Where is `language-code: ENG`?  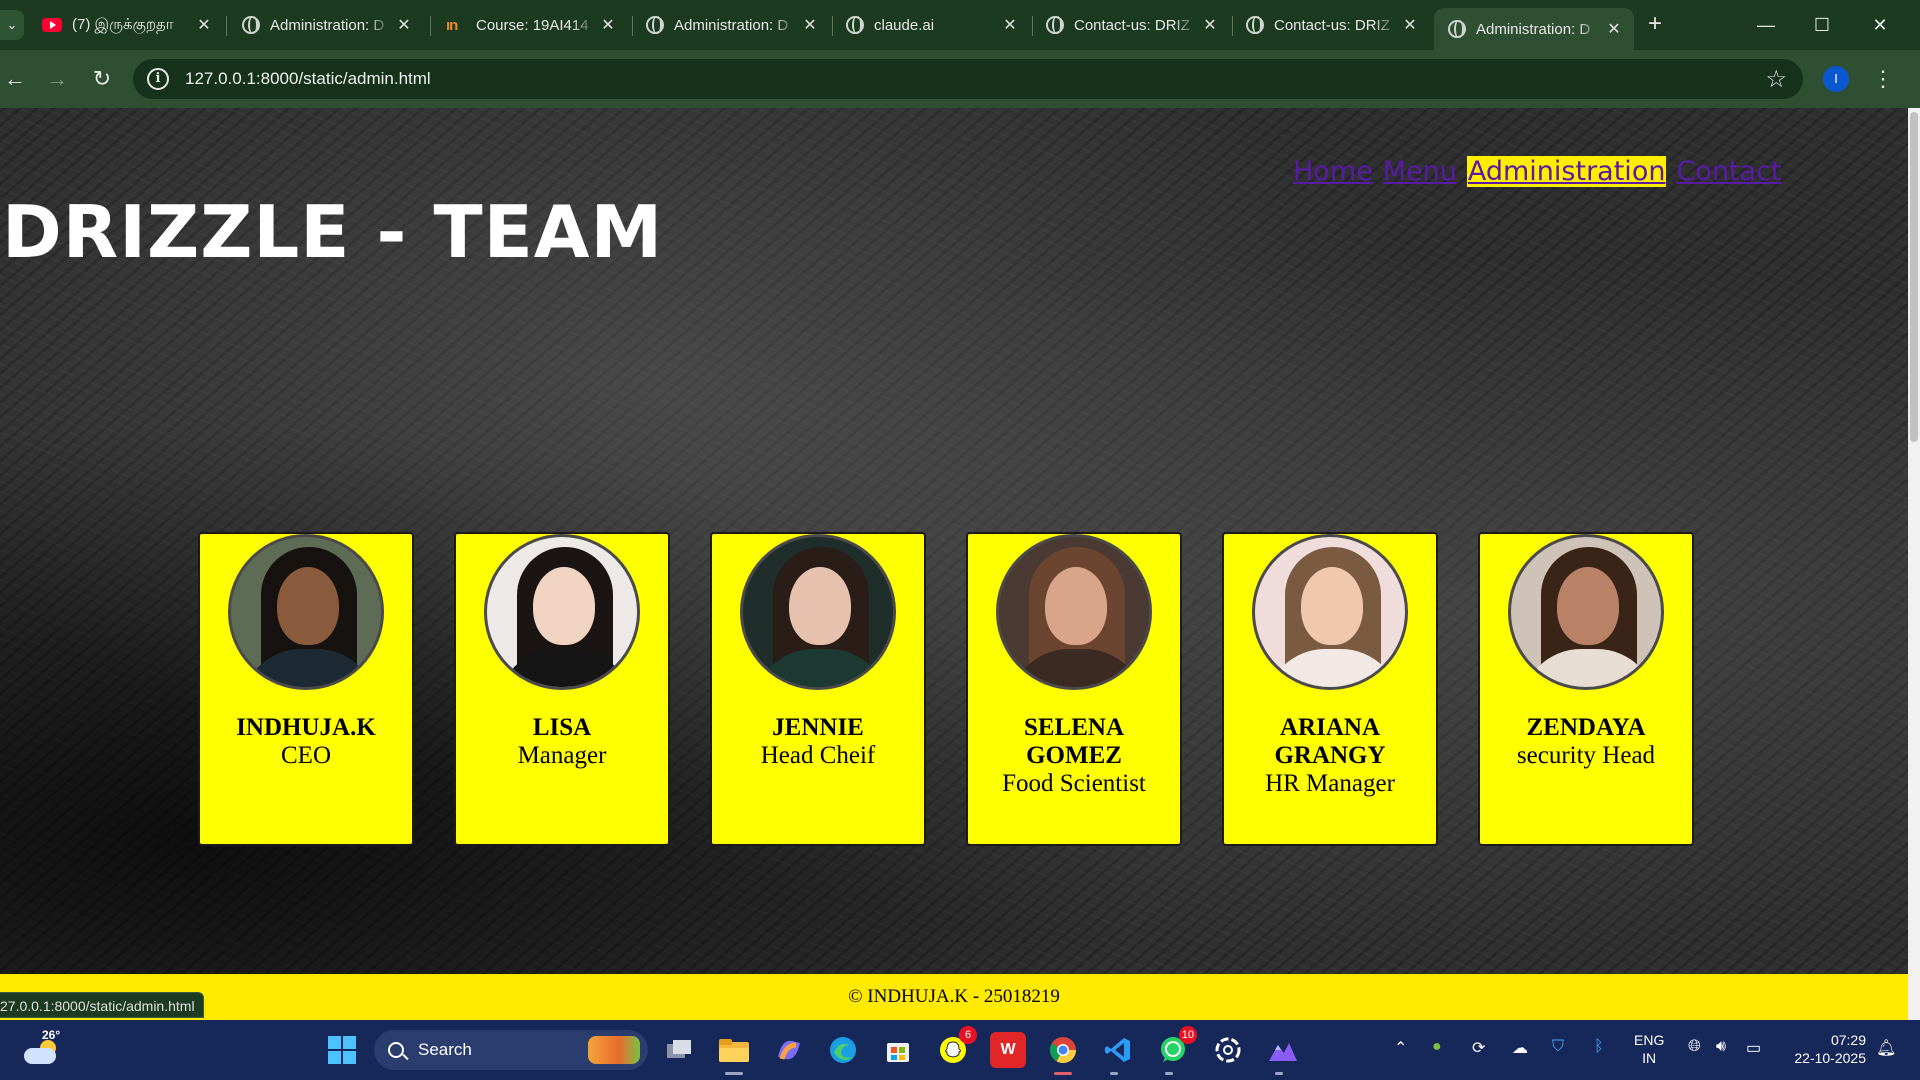 language-code: ENG is located at coordinates (1649, 1040).